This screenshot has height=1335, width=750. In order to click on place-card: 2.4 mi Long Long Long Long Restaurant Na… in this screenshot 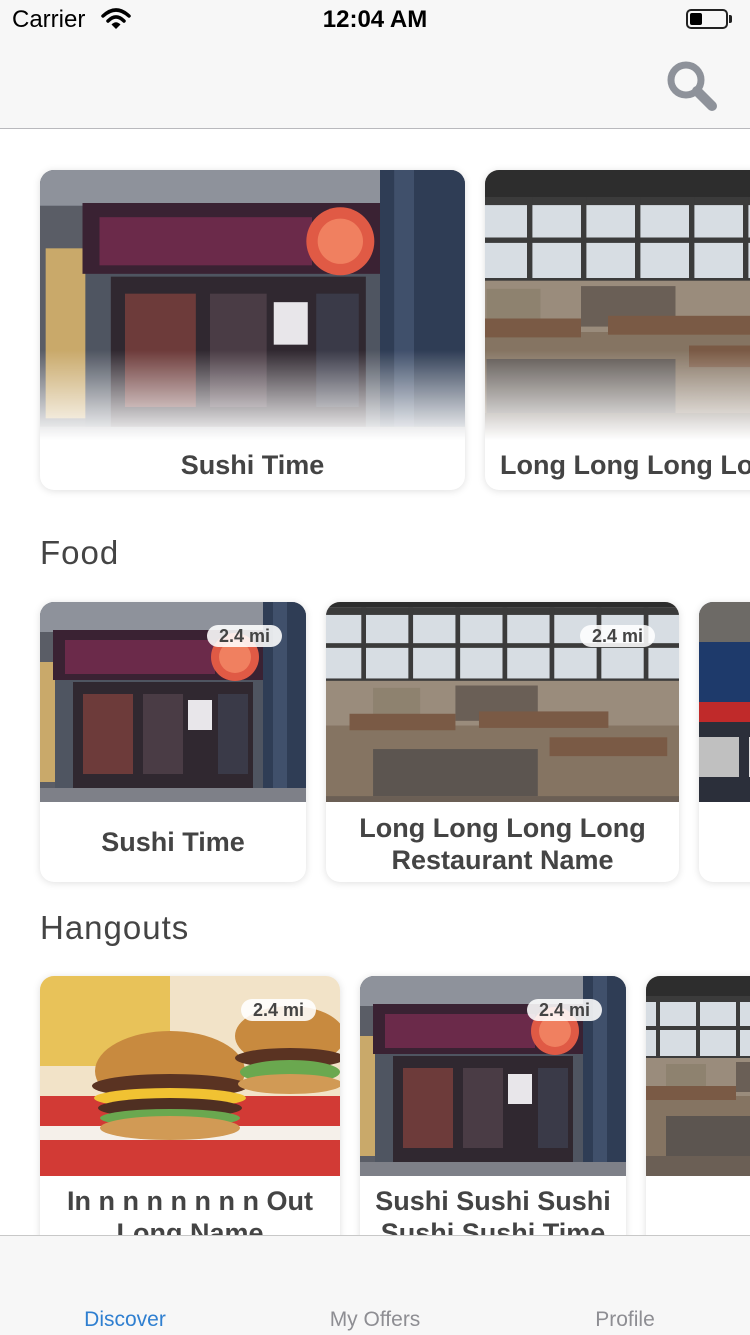, I will do `click(502, 742)`.